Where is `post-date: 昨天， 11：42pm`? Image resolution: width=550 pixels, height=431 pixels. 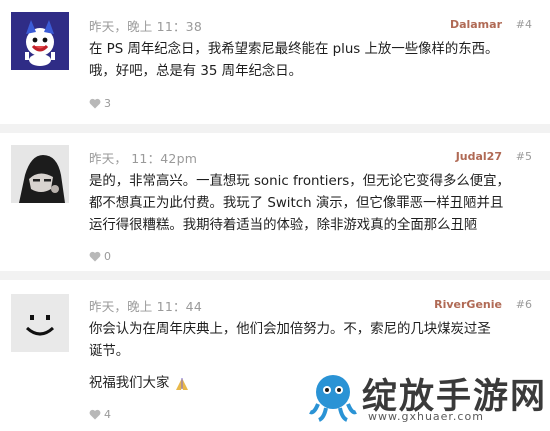
post-date: 昨天， 11：42pm is located at coordinates (143, 158).